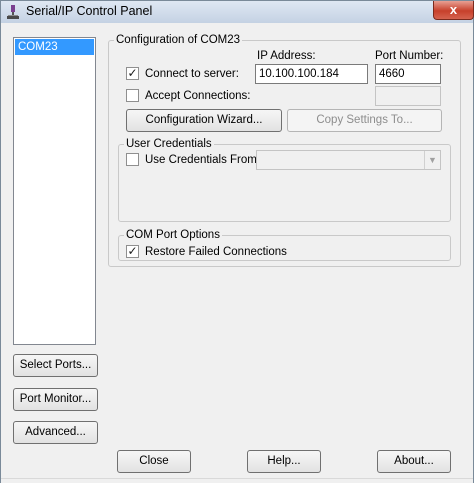  I want to click on restore-failed-connections-label: Restore Failed Connections, so click(216, 252).